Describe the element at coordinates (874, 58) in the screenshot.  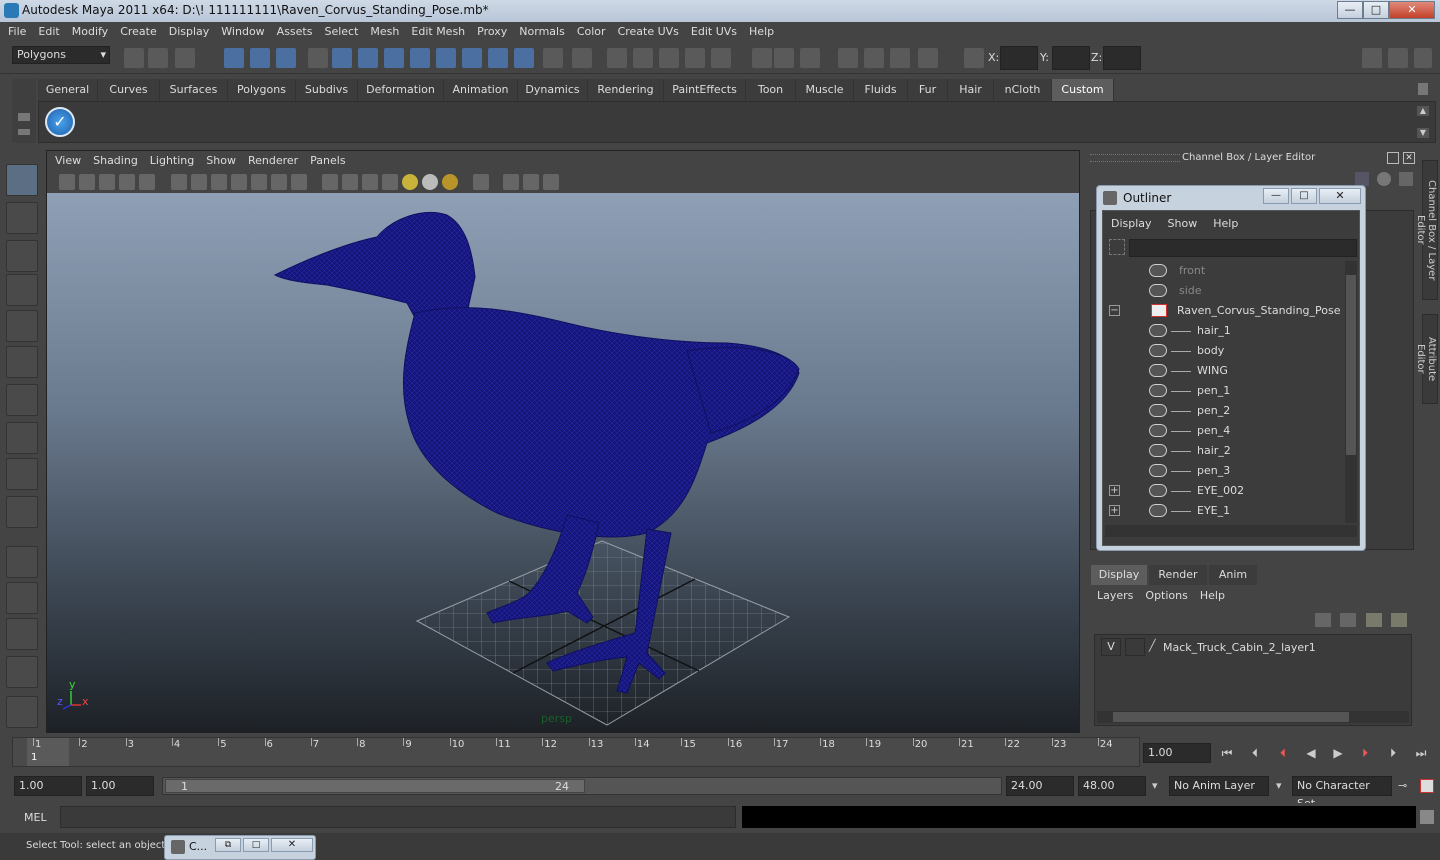
I see `hypershade-icon` at that location.